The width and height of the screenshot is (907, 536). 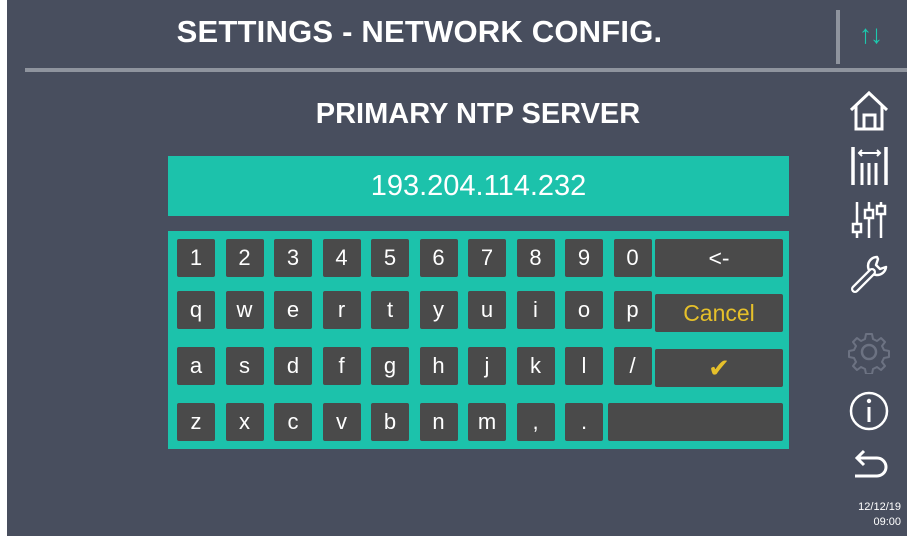 What do you see at coordinates (719, 258) in the screenshot?
I see `backspace-key: <-` at bounding box center [719, 258].